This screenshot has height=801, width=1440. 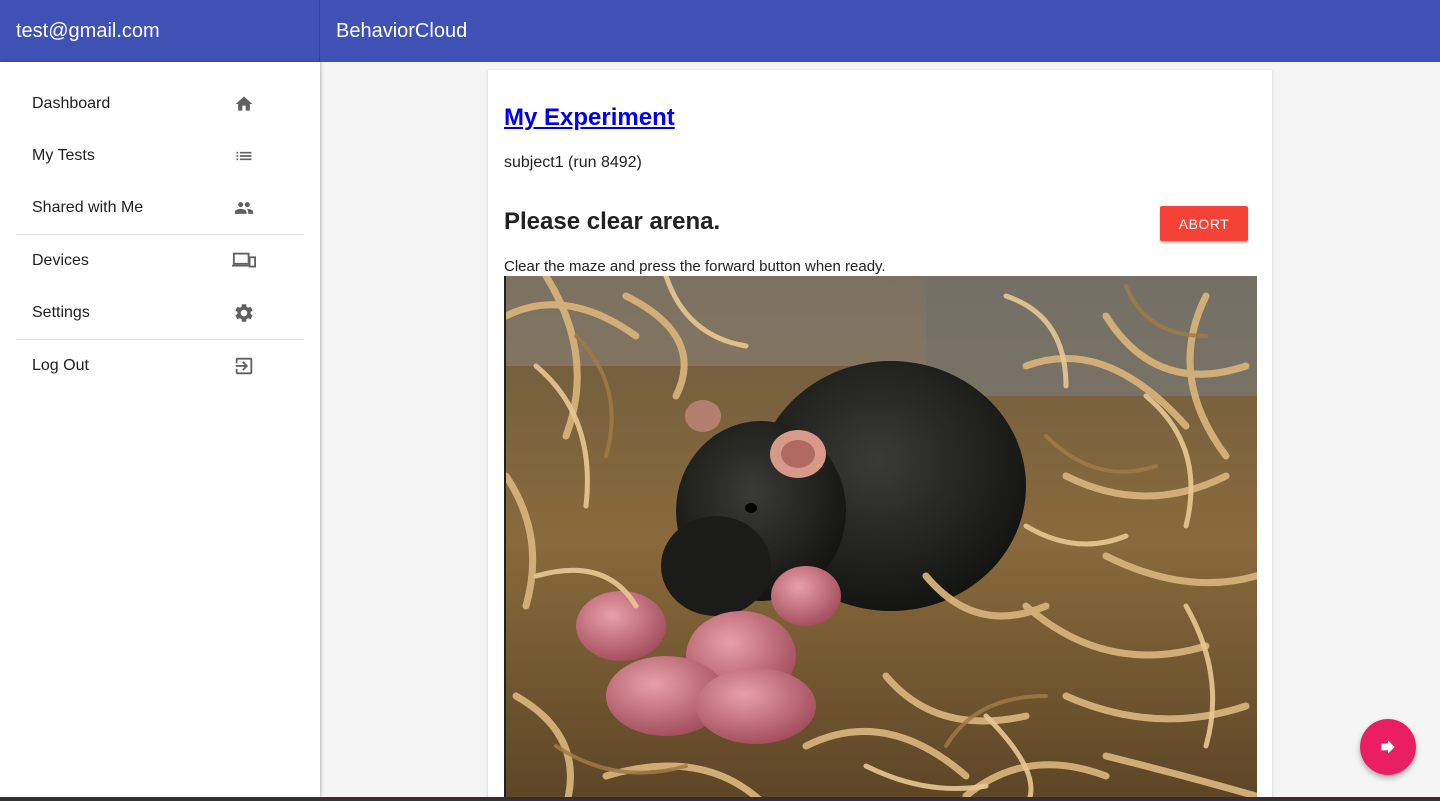 I want to click on sidebar-item-label: Devices, so click(x=60, y=260).